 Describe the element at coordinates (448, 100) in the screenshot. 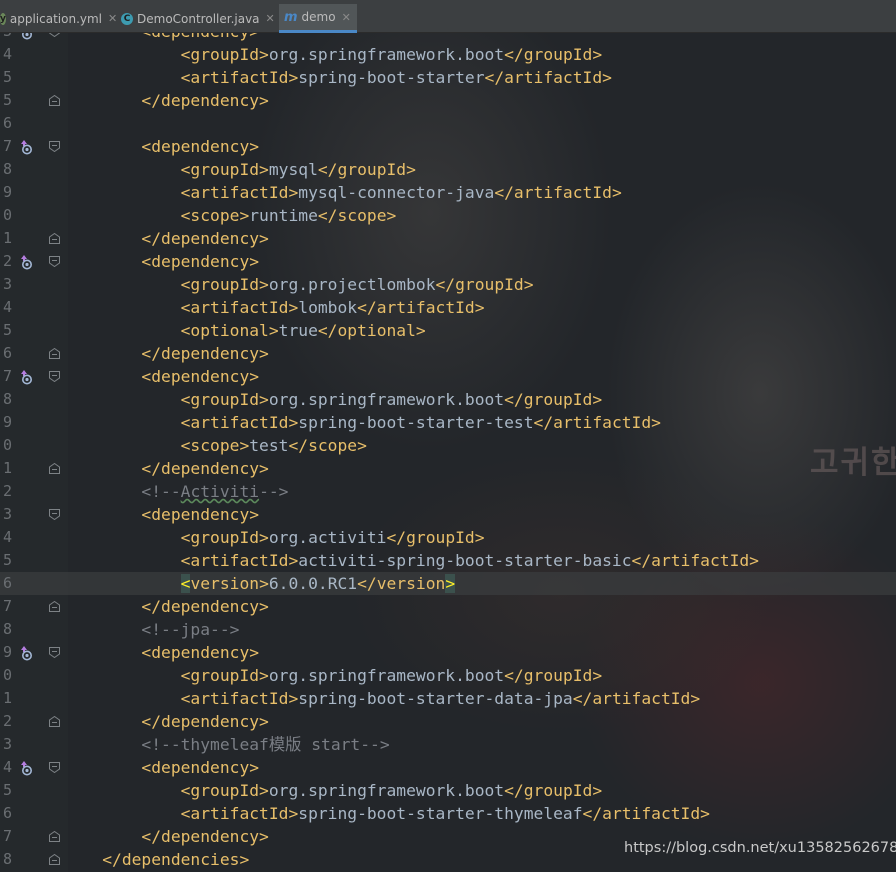

I see `code-line: 5 </dependency>` at that location.